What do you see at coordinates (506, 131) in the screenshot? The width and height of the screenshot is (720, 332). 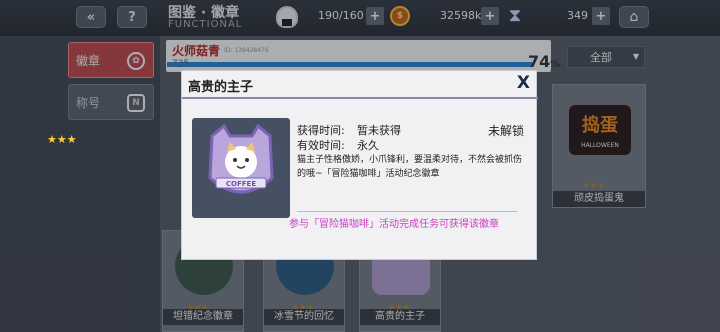 I see `lock-status: 未解锁` at bounding box center [506, 131].